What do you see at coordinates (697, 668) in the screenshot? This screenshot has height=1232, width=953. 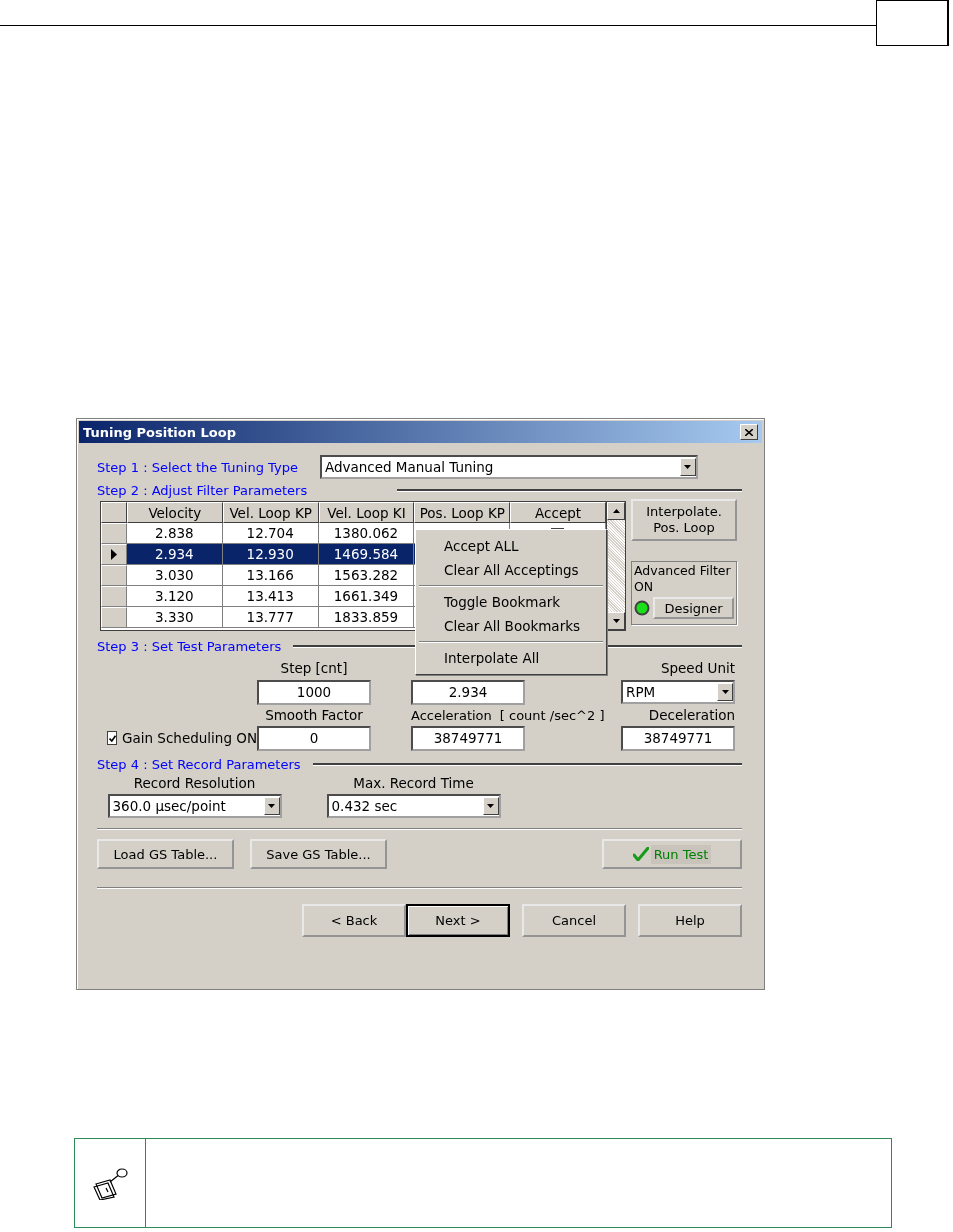 I see `field-label: Speed Unit` at bounding box center [697, 668].